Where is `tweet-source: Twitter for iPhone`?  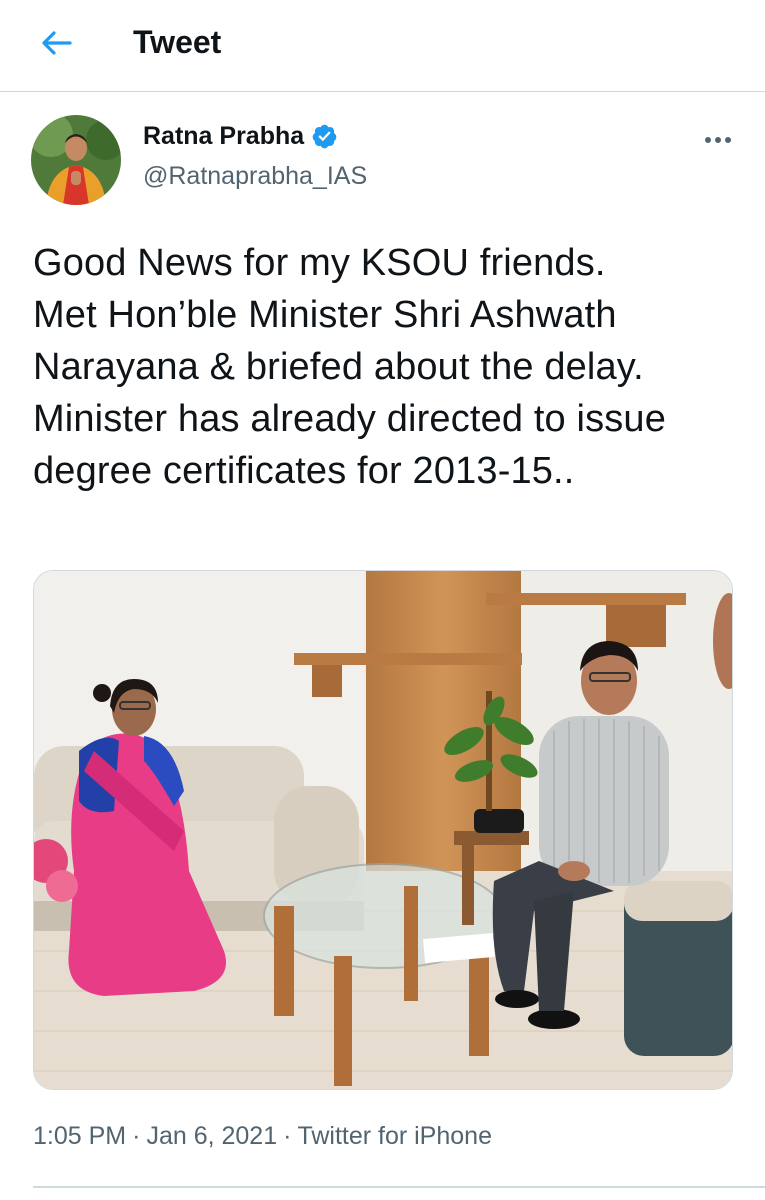 tweet-source: Twitter for iPhone is located at coordinates (394, 1136).